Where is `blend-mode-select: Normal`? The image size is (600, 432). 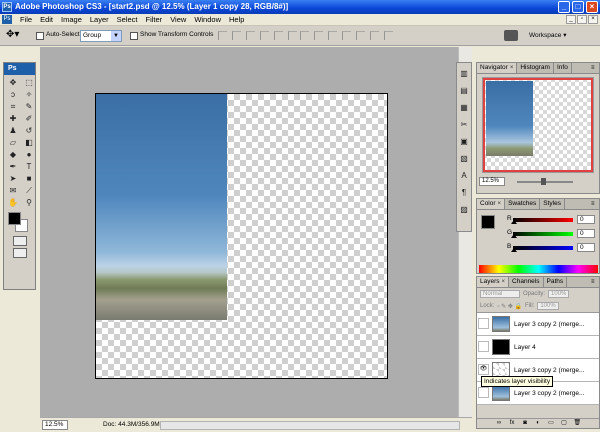
blend-mode-select: Normal is located at coordinates (500, 294).